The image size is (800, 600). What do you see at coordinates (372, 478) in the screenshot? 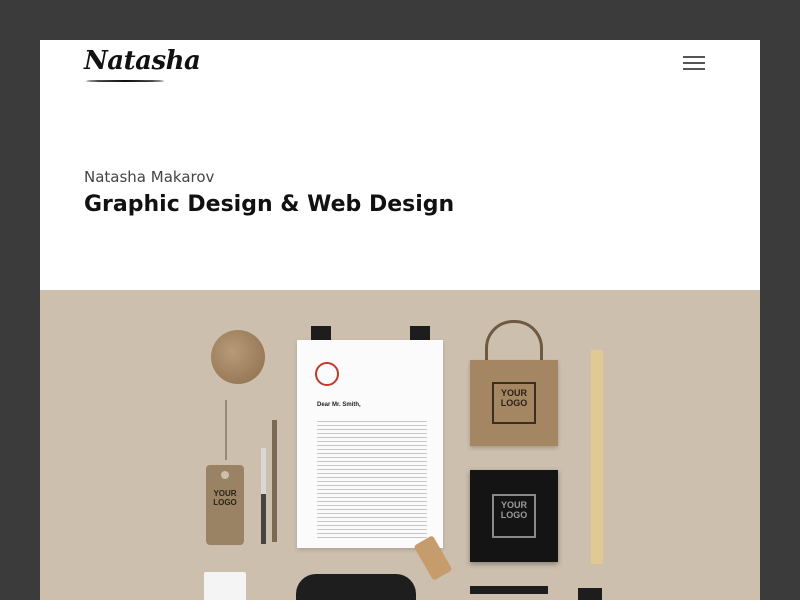
I see `letter-body-text` at bounding box center [372, 478].